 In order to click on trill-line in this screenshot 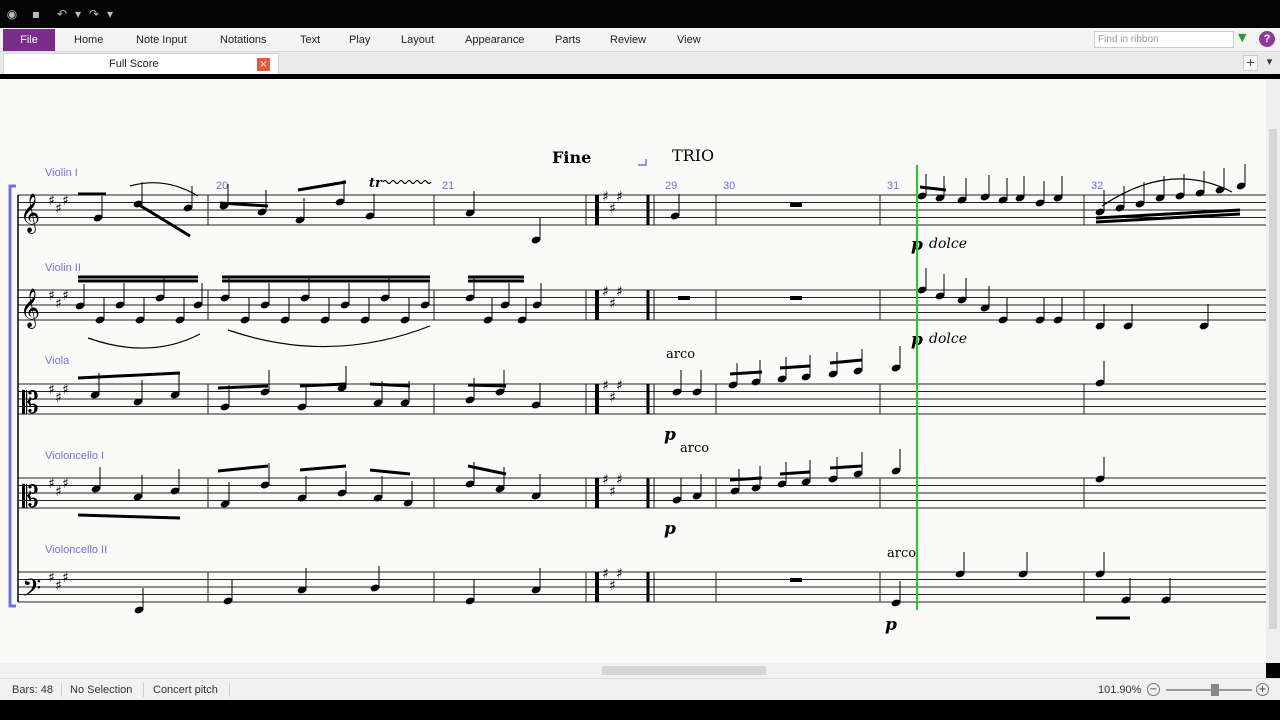, I will do `click(407, 182)`.